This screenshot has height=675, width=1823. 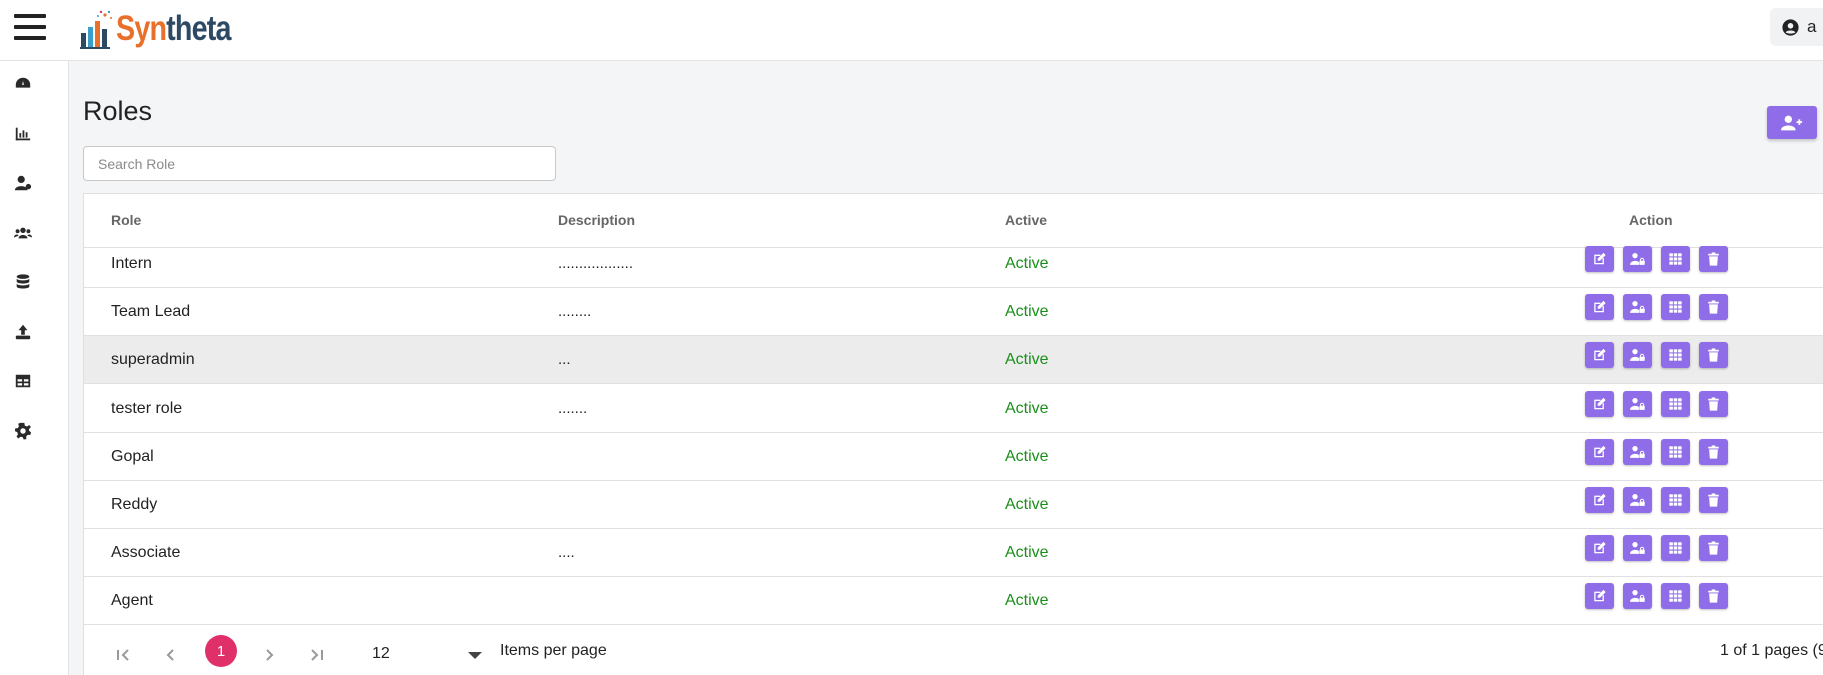 I want to click on logo-chart-icon, so click(x=96, y=29).